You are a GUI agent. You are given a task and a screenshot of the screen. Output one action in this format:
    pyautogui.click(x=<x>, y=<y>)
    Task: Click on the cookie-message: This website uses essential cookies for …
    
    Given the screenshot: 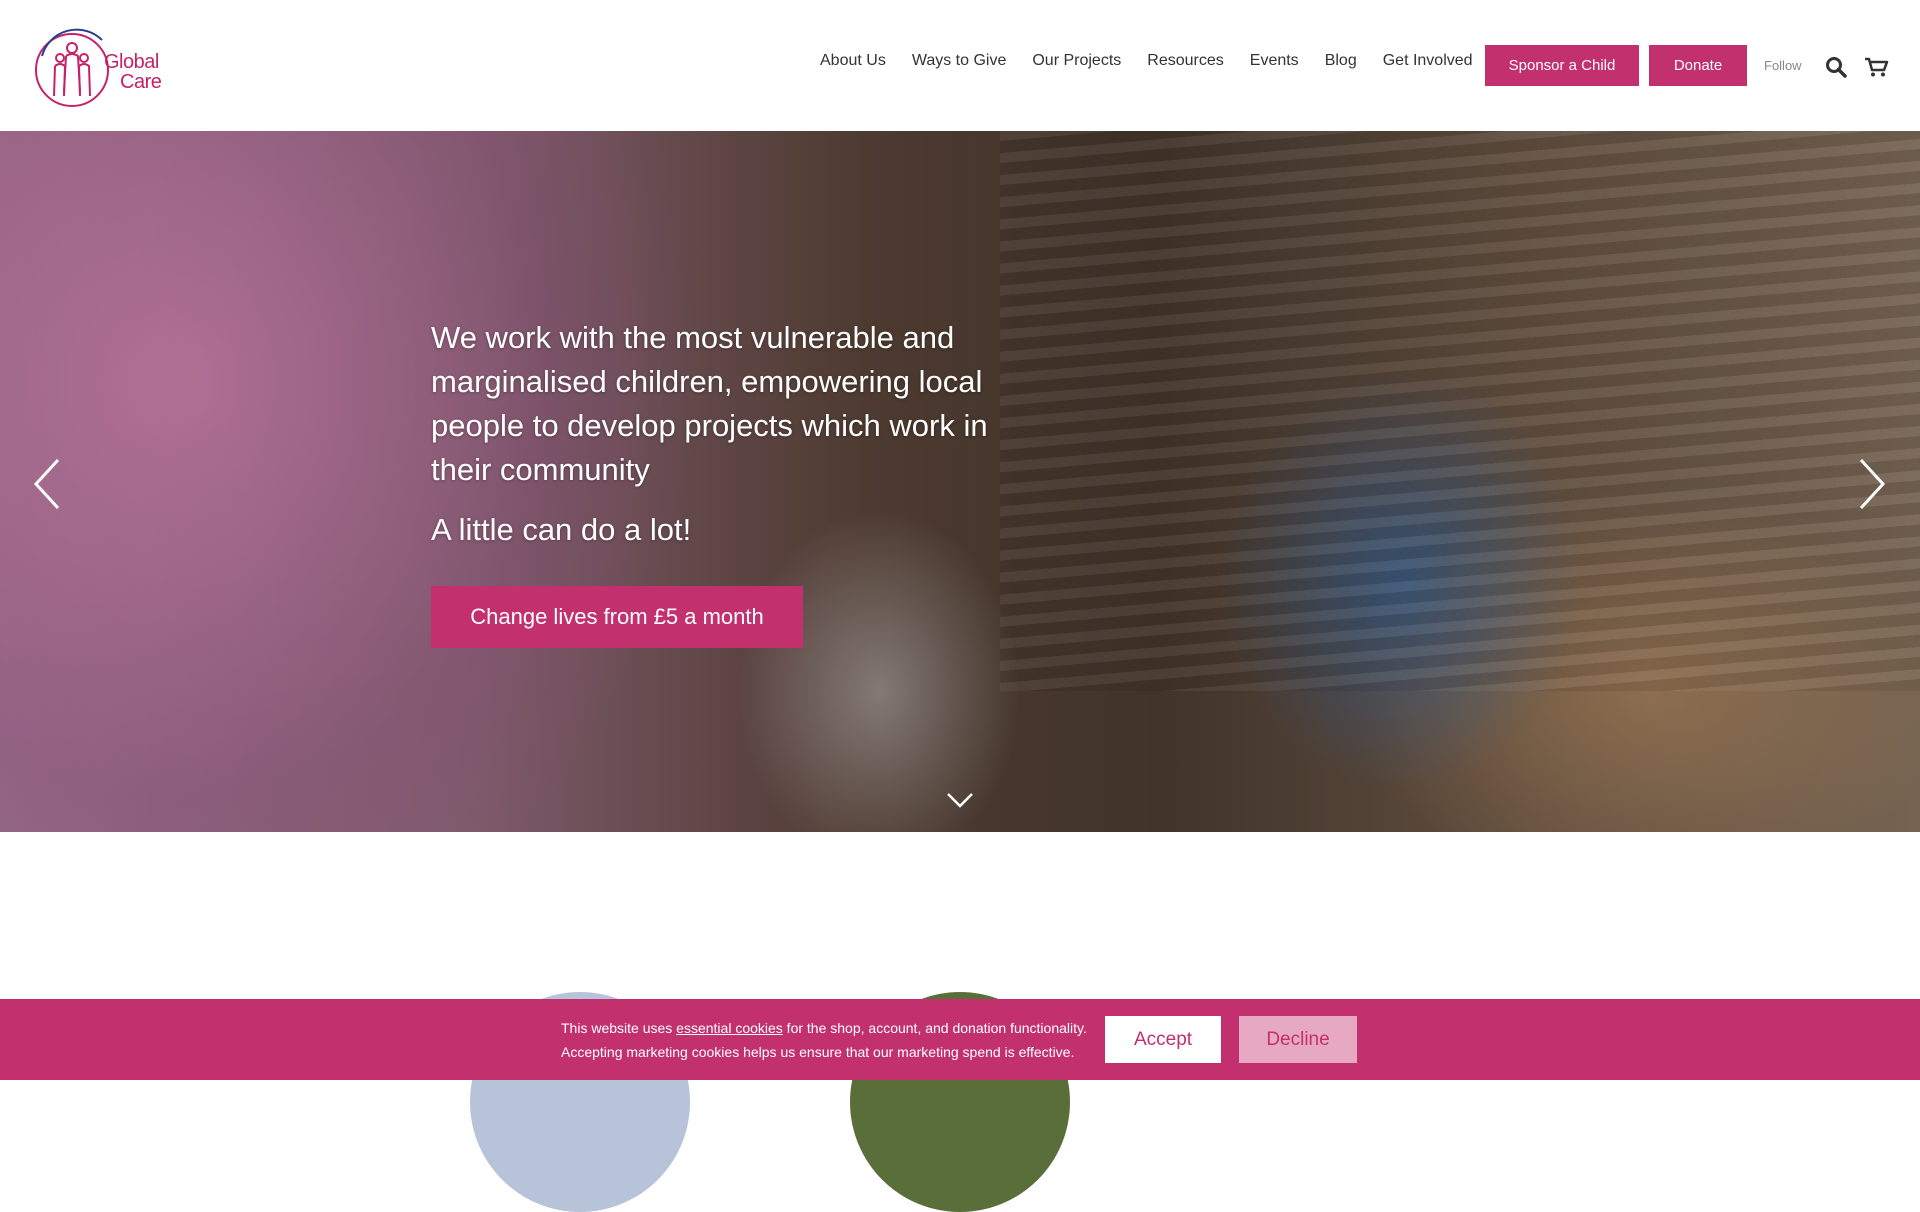 What is the action you would take?
    pyautogui.click(x=824, y=1040)
    